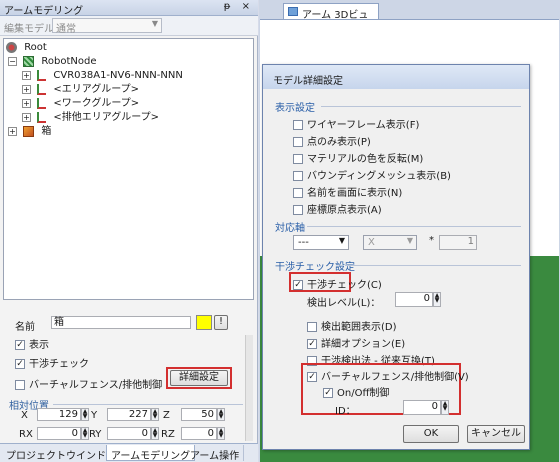  What do you see at coordinates (344, 303) in the screenshot?
I see `detect-level-label: 検出レベル(L)：` at bounding box center [344, 303].